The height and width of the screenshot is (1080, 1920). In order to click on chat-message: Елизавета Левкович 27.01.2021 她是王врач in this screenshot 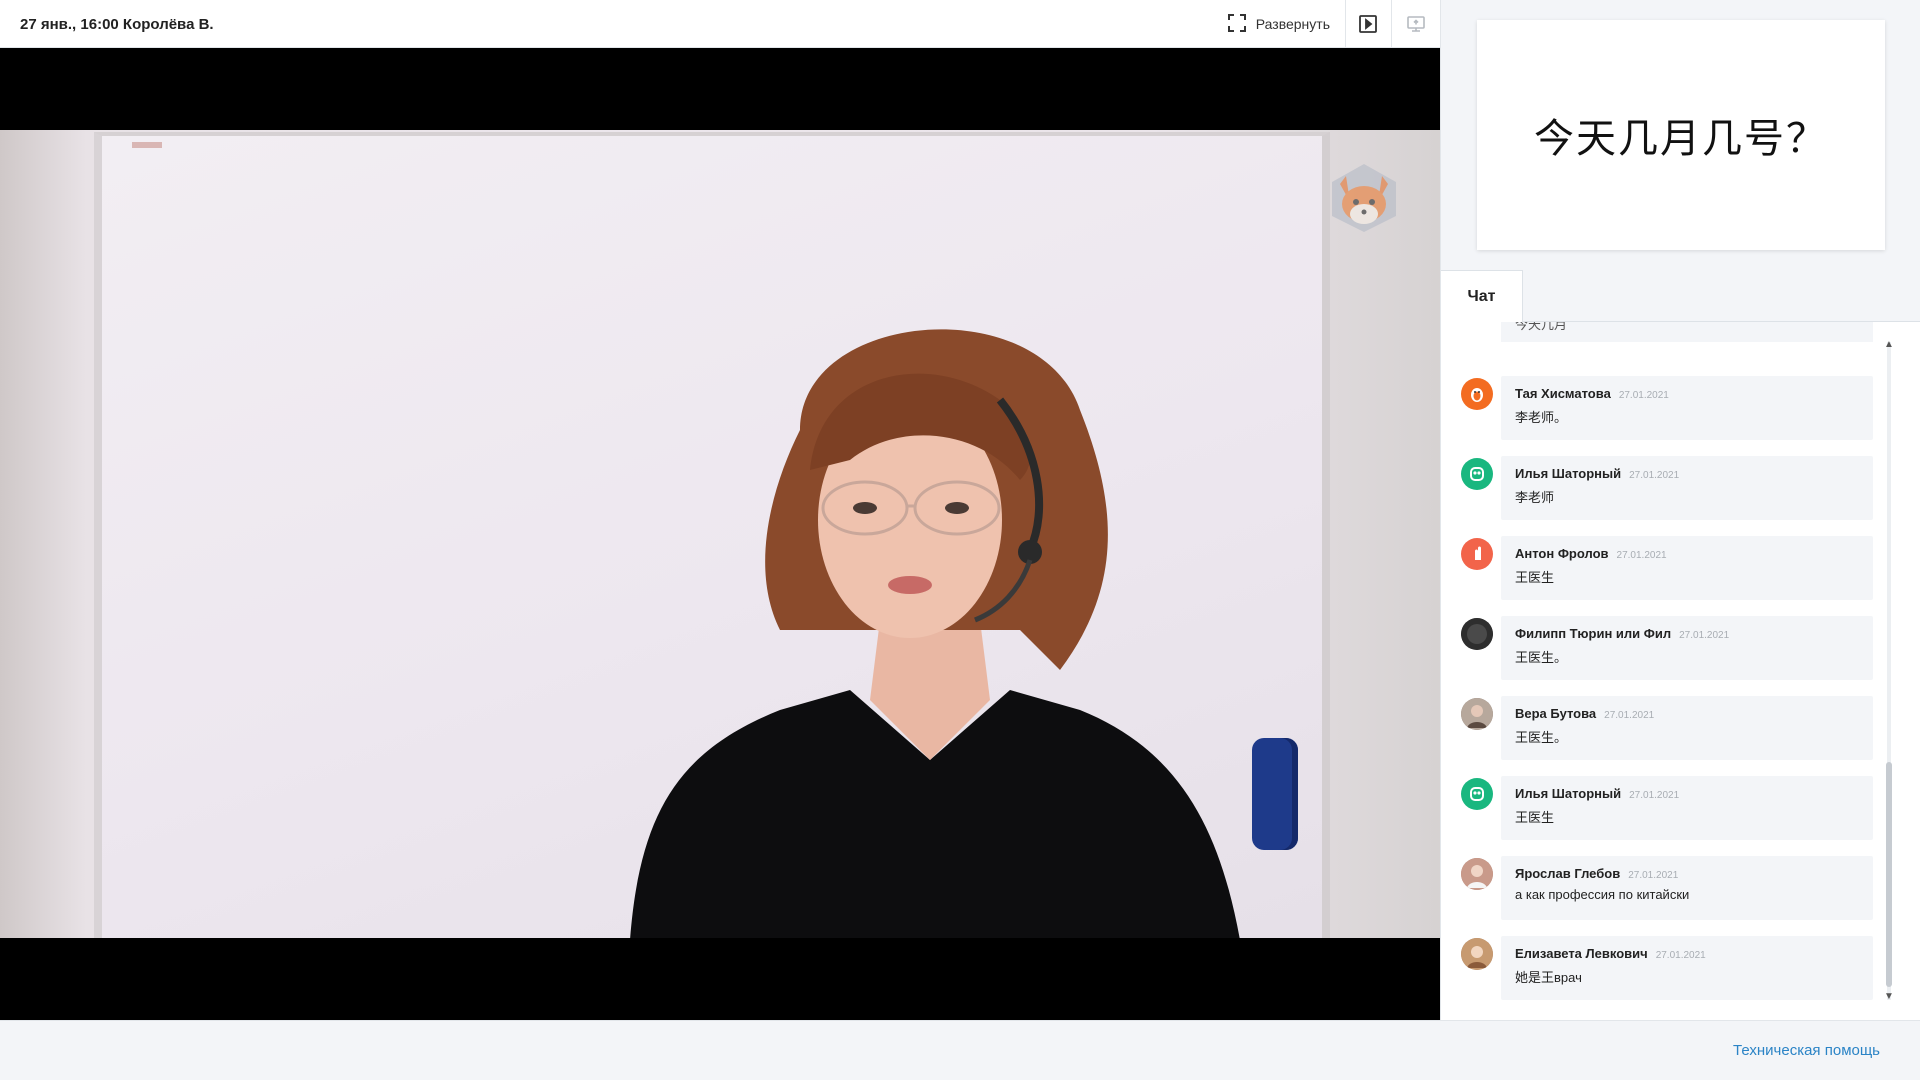, I will do `click(1671, 969)`.